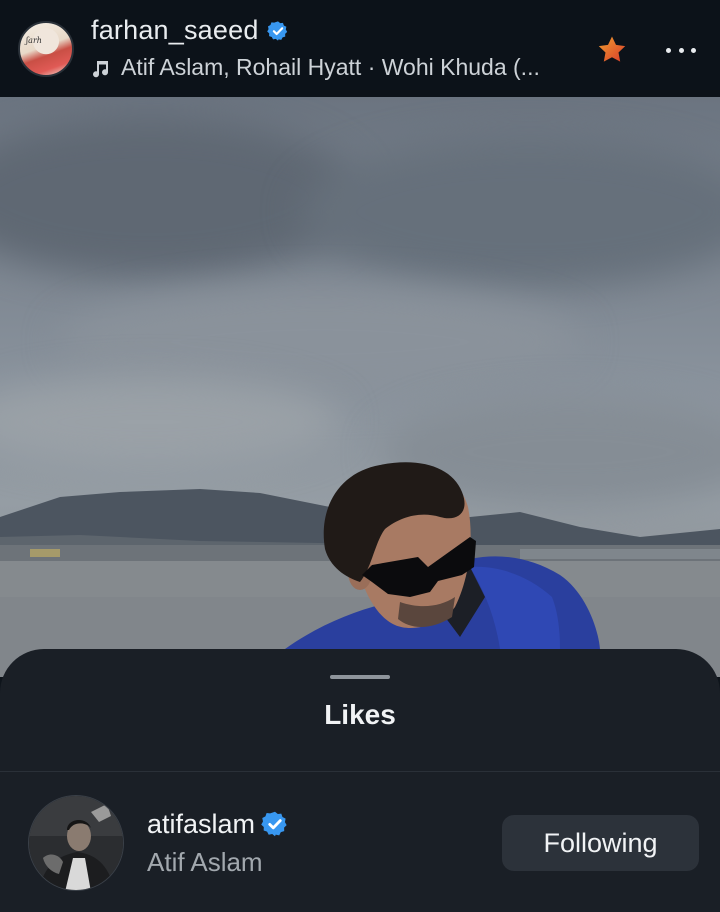  Describe the element at coordinates (360, 843) in the screenshot. I see `like-list-item: atifaslam Atif Aslam Following` at that location.